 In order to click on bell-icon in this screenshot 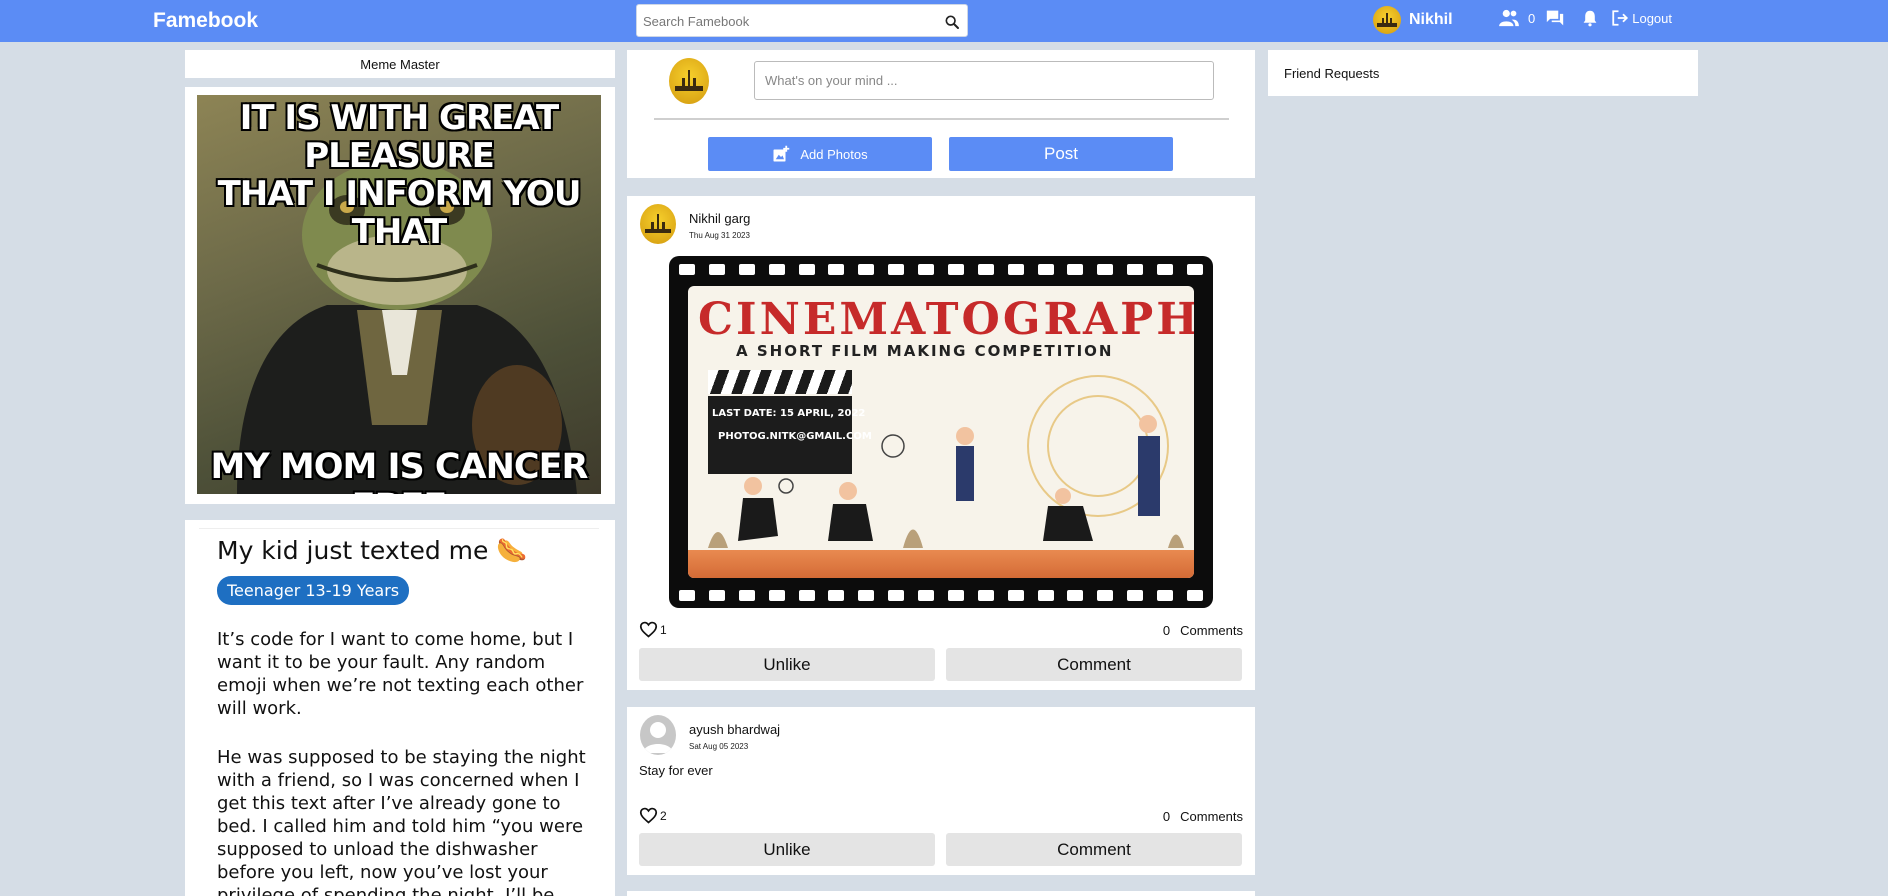, I will do `click(1590, 18)`.